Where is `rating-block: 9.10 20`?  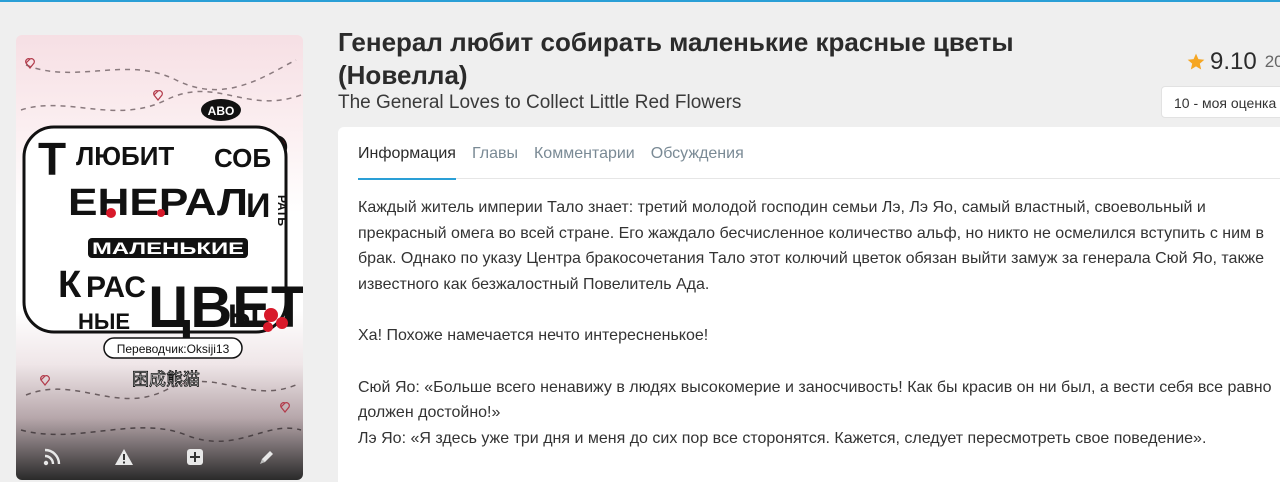
rating-block: 9.10 20 is located at coordinates (1233, 62).